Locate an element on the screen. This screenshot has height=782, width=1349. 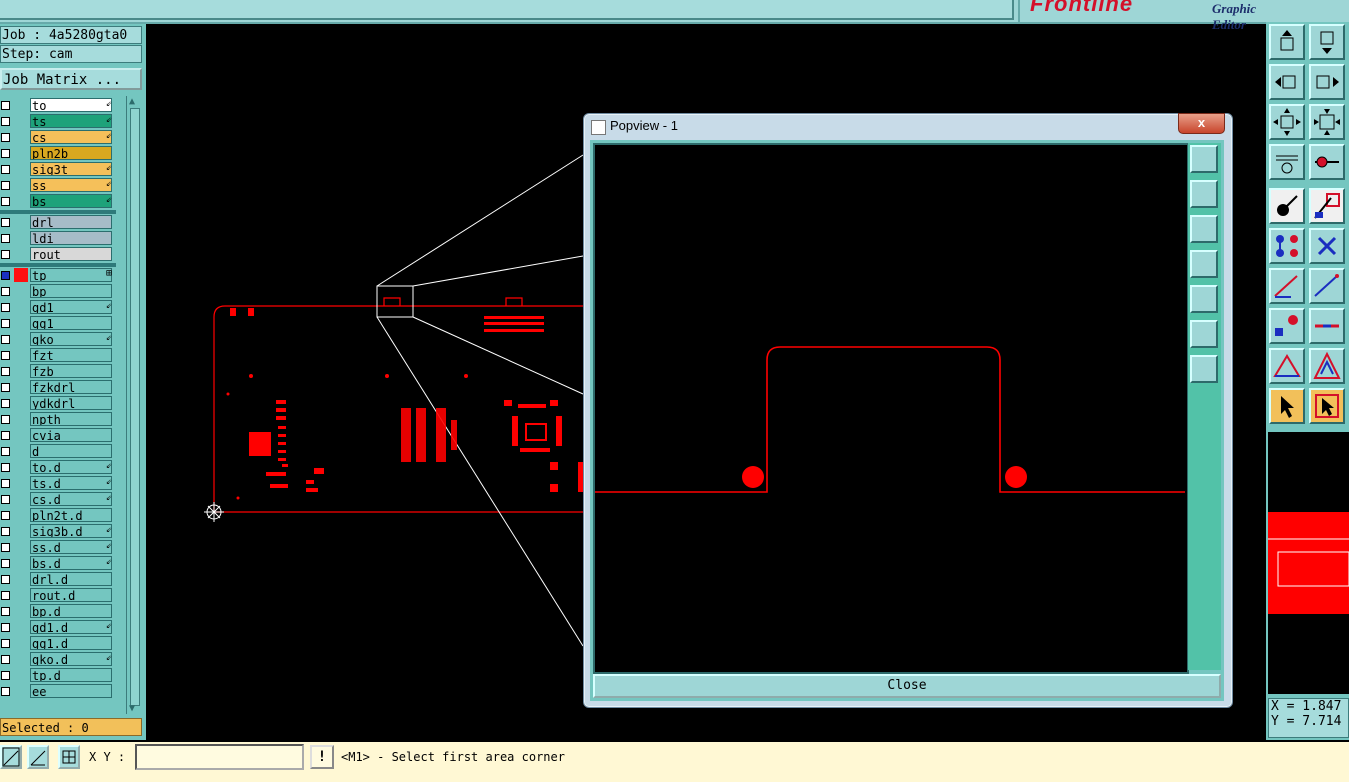
layer-name: rout.d is located at coordinates (71, 595).